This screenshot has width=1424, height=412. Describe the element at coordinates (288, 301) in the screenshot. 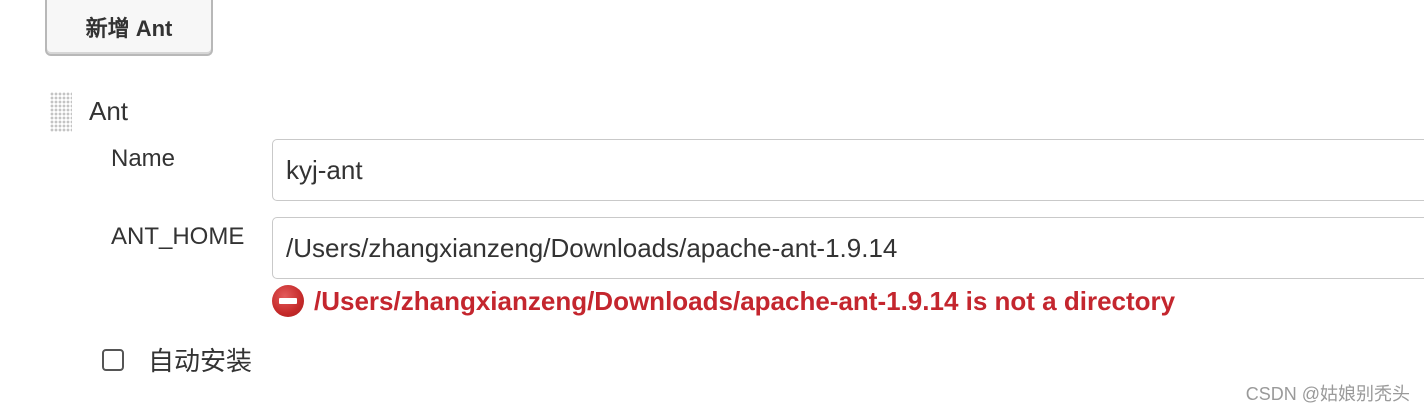

I see `error-icon` at that location.